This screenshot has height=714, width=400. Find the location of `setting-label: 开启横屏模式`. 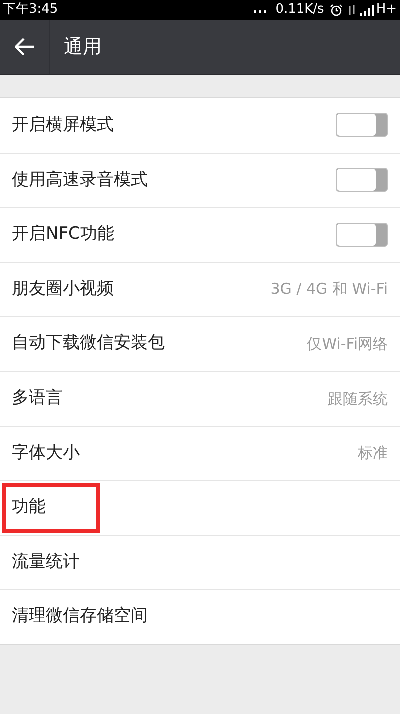

setting-label: 开启横屏模式 is located at coordinates (63, 125).